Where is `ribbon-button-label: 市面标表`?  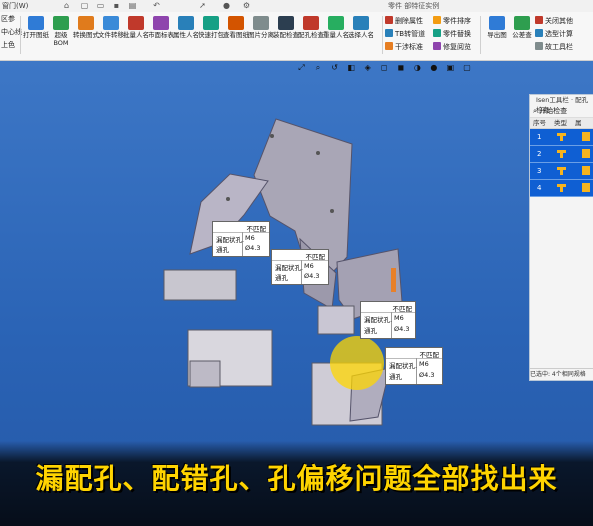 ribbon-button-label: 市面标表 is located at coordinates (161, 35).